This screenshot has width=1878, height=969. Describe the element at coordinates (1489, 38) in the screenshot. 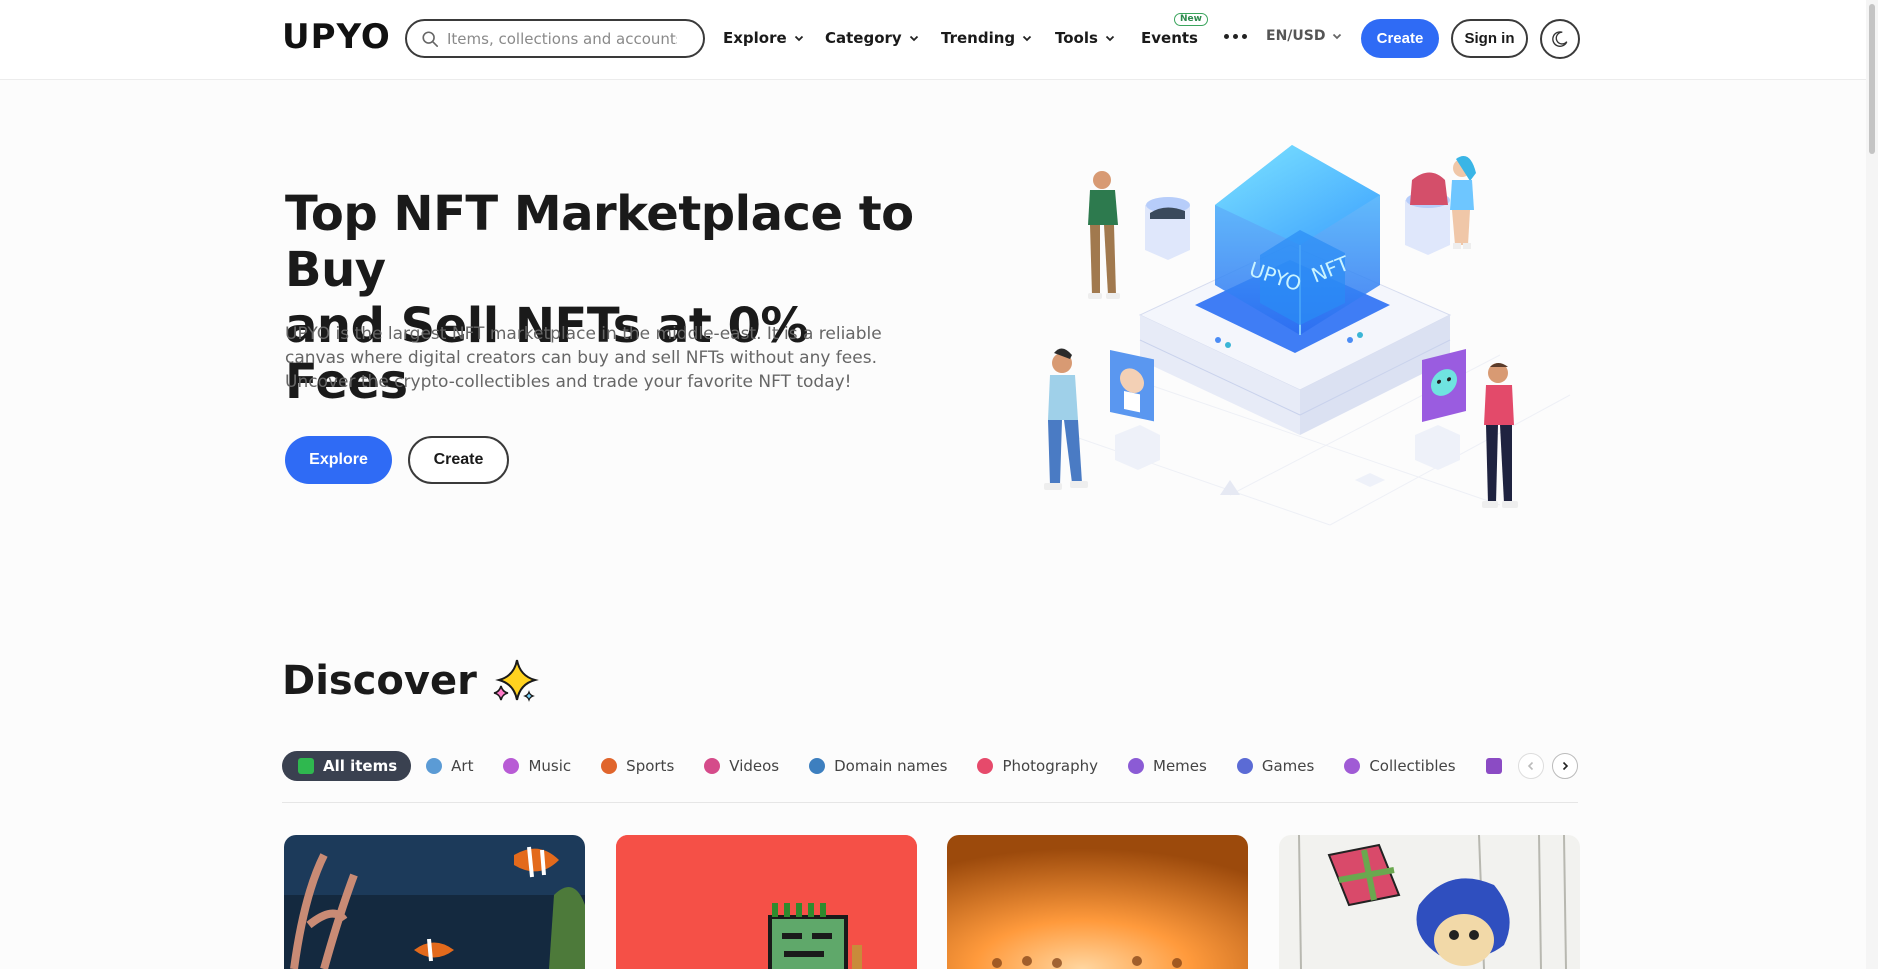

I see `sign-in-button: Sign in` at that location.